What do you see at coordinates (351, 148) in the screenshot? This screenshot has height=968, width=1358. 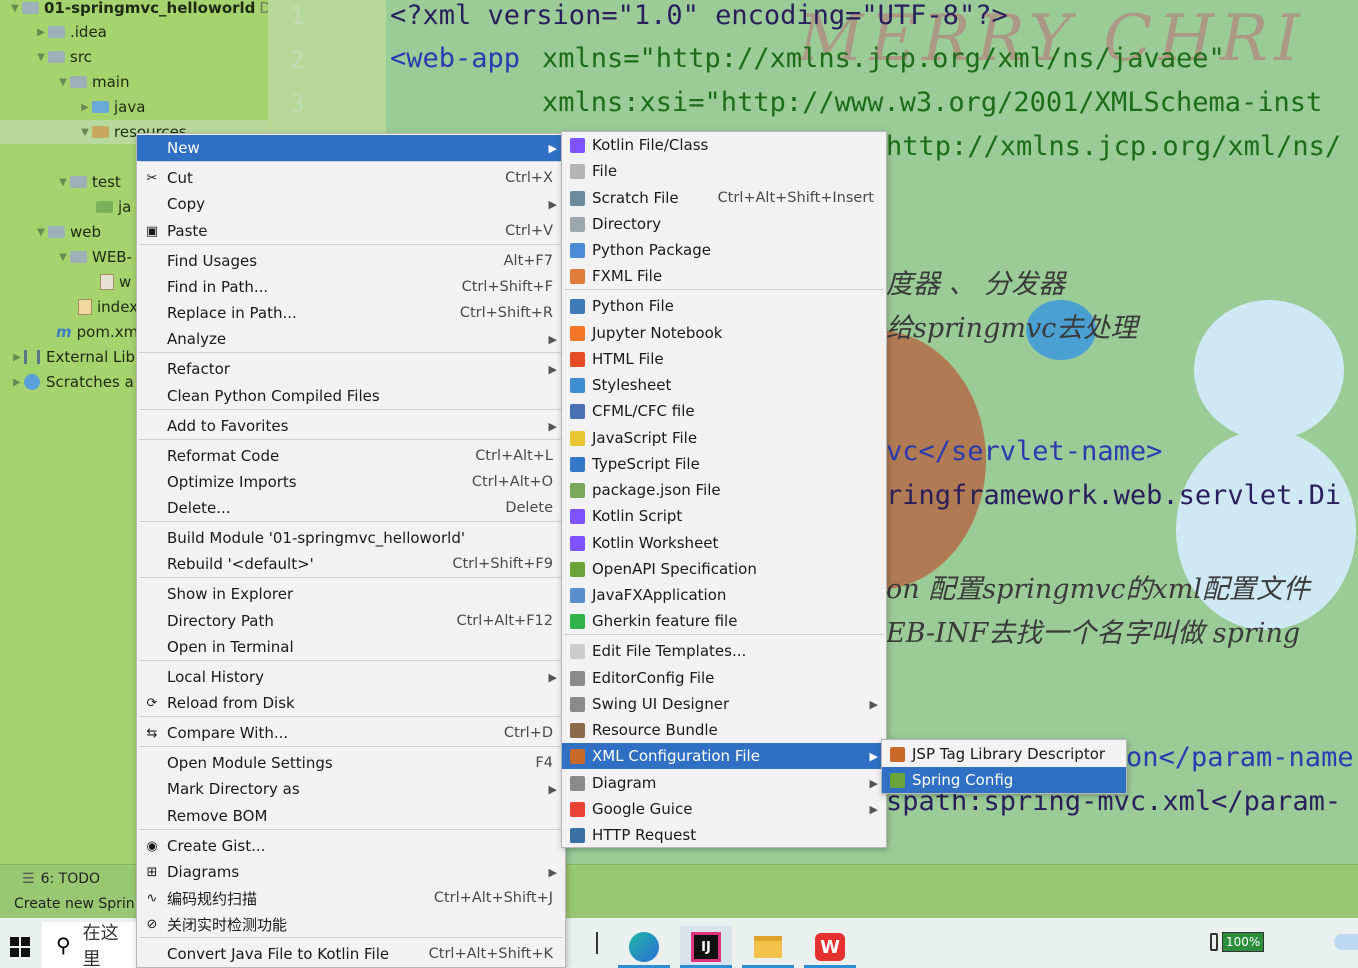 I see `menu-item-new: New ▶` at bounding box center [351, 148].